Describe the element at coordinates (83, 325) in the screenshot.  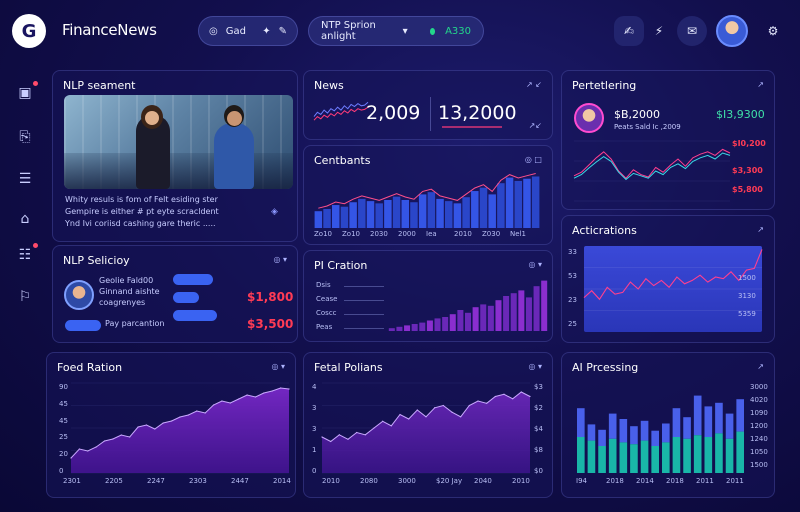
I see `tag-chip-label` at that location.